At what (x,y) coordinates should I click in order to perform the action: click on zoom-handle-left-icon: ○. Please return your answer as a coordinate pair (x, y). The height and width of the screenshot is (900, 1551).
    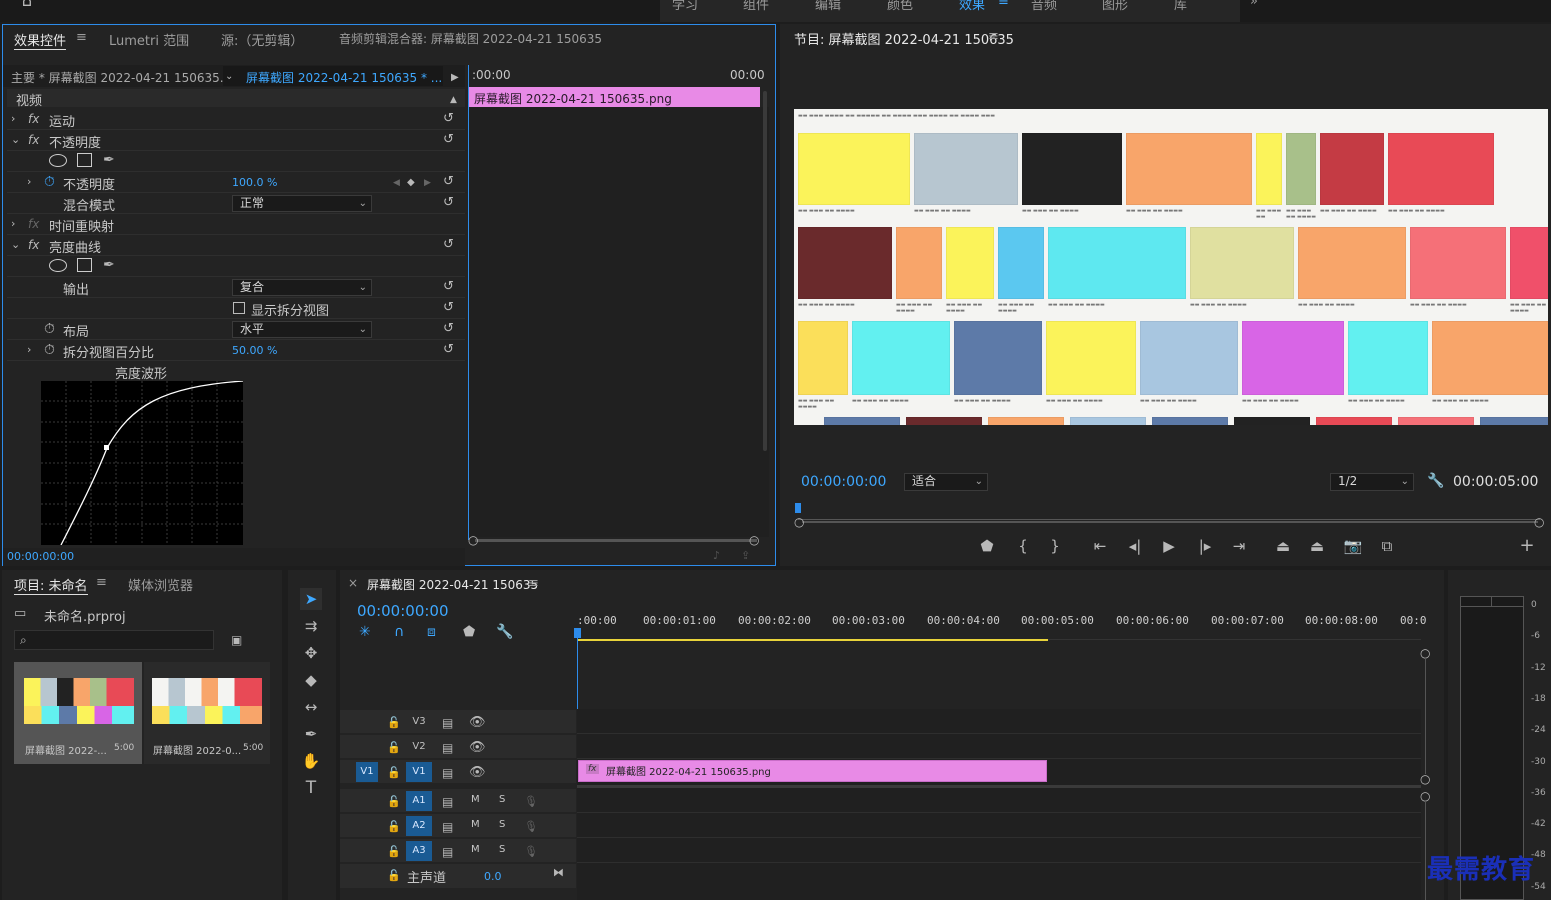
    Looking at the image, I should click on (799, 522).